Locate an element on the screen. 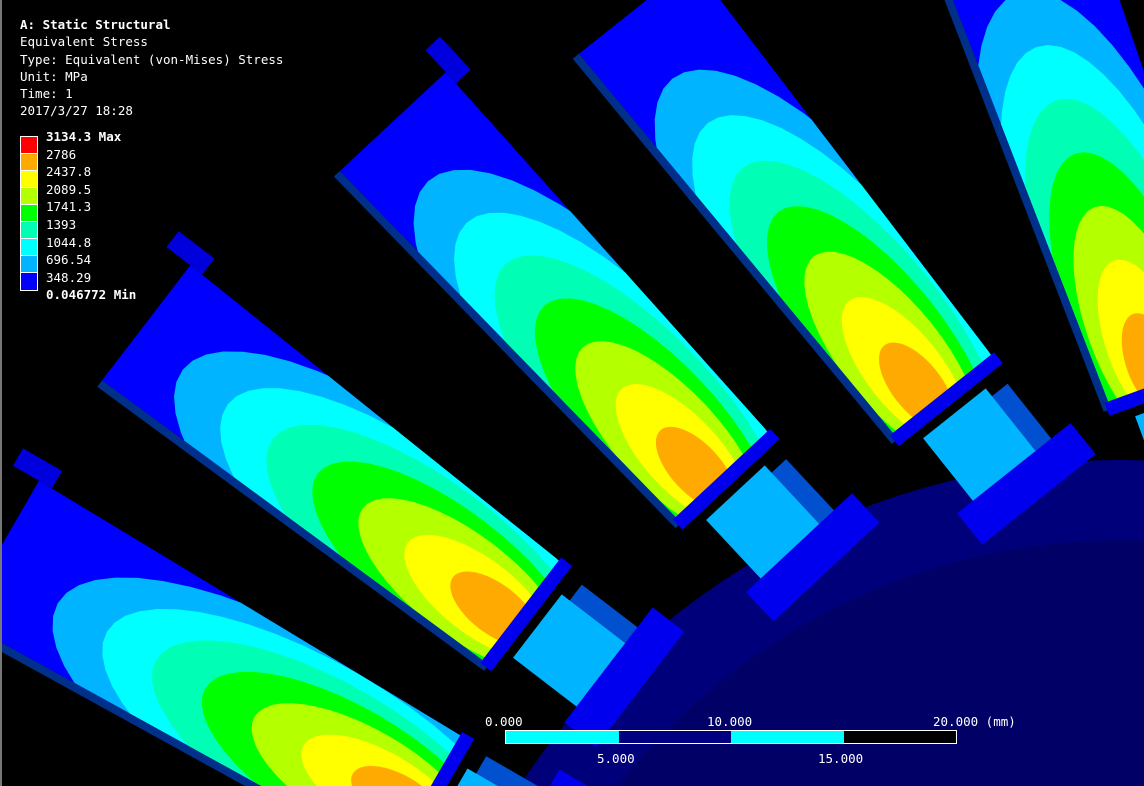  legend-label: 696.54 is located at coordinates (69, 260).